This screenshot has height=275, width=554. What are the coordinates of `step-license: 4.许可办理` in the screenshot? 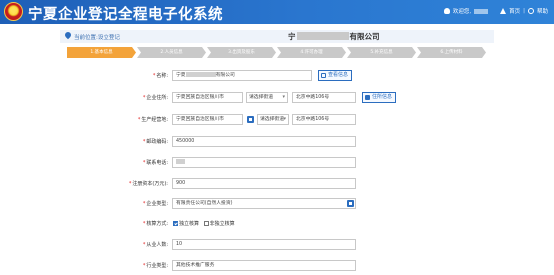 It's located at (311, 52).